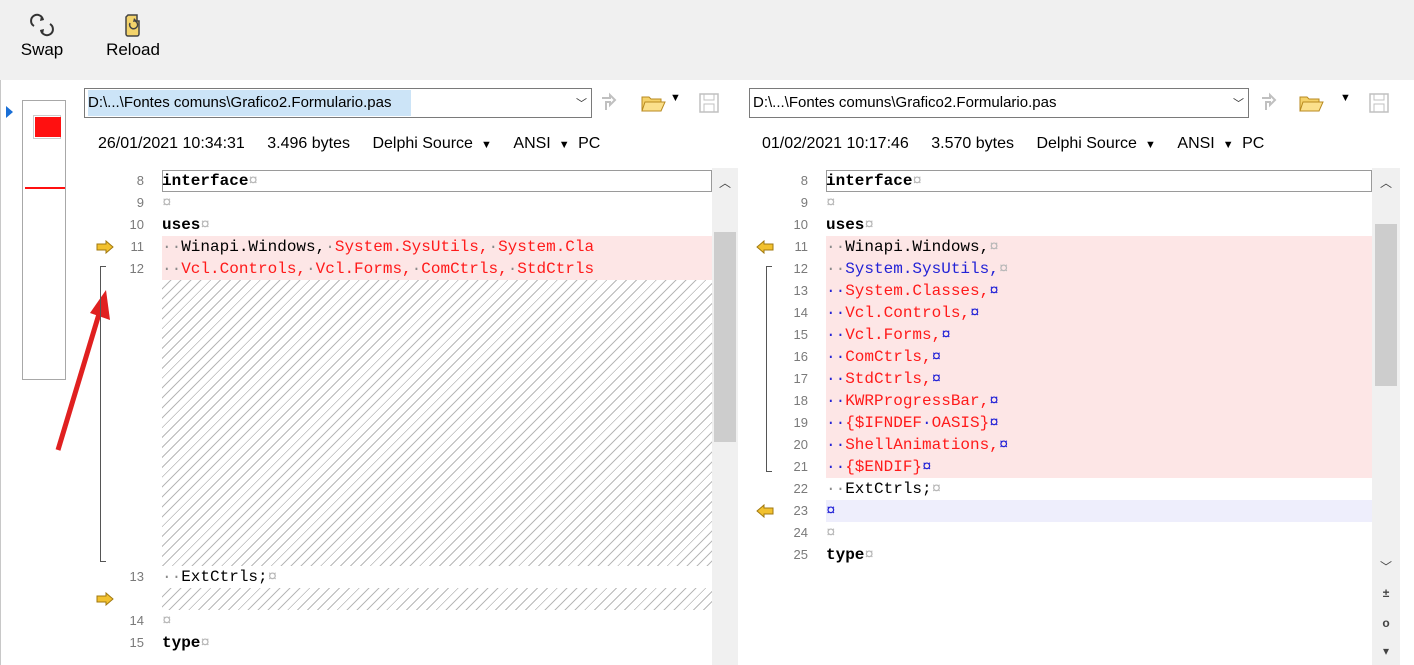  I want to click on right-file-actions: ▼, so click(1333, 103).